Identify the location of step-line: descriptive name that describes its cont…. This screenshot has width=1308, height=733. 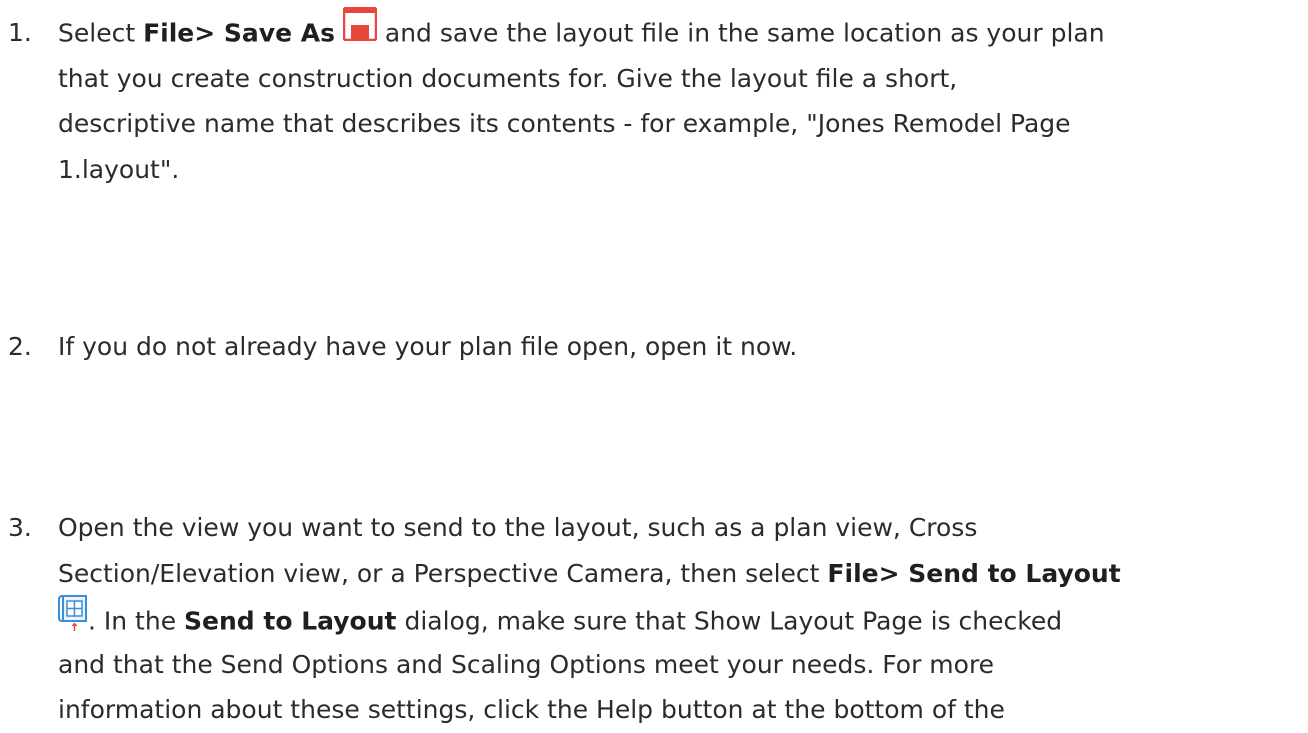
(564, 123).